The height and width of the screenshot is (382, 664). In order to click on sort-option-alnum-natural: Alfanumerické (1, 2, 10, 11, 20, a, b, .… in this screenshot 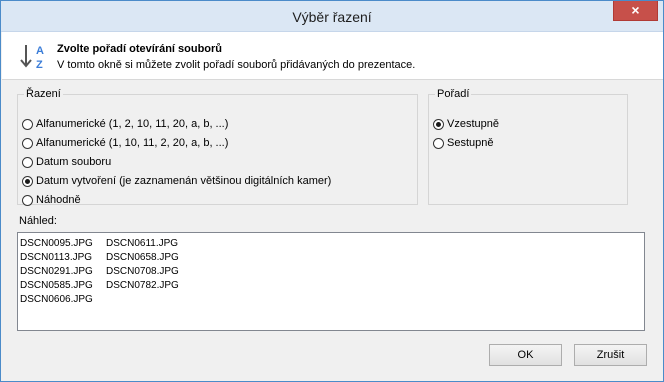, I will do `click(125, 124)`.